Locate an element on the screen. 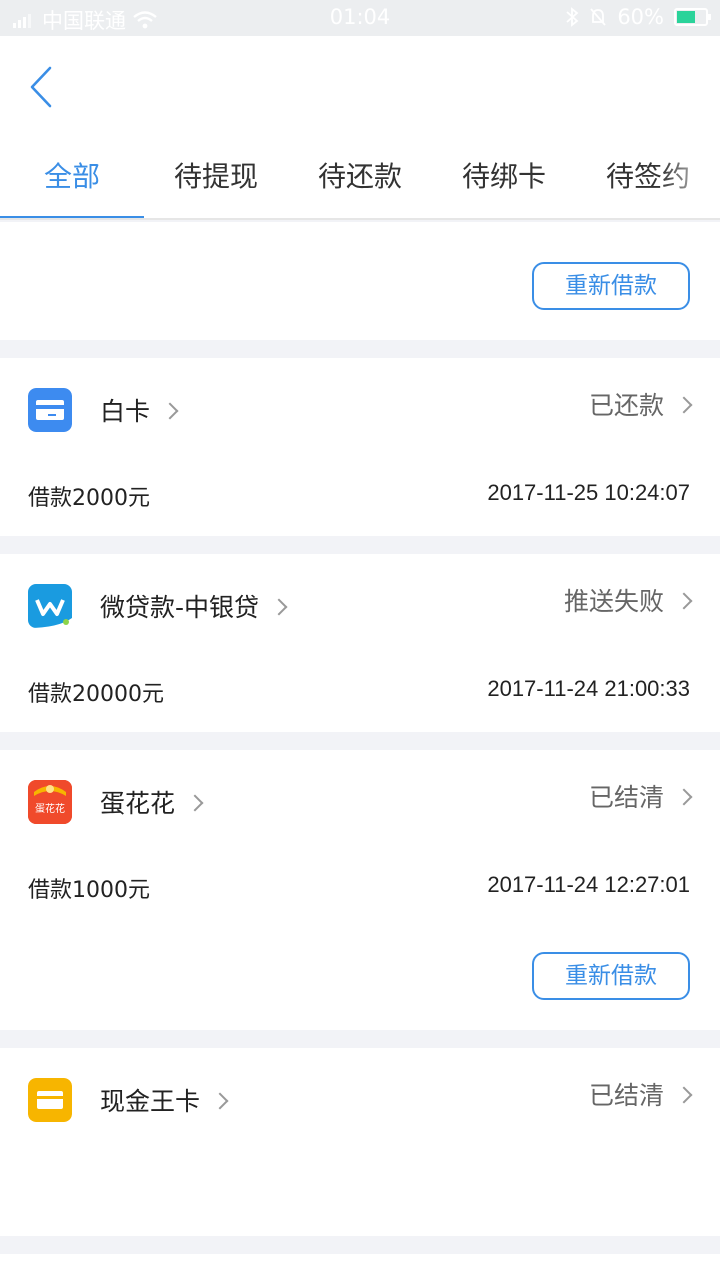 This screenshot has width=720, height=1280. loan-status: 推送失败 is located at coordinates (628, 600).